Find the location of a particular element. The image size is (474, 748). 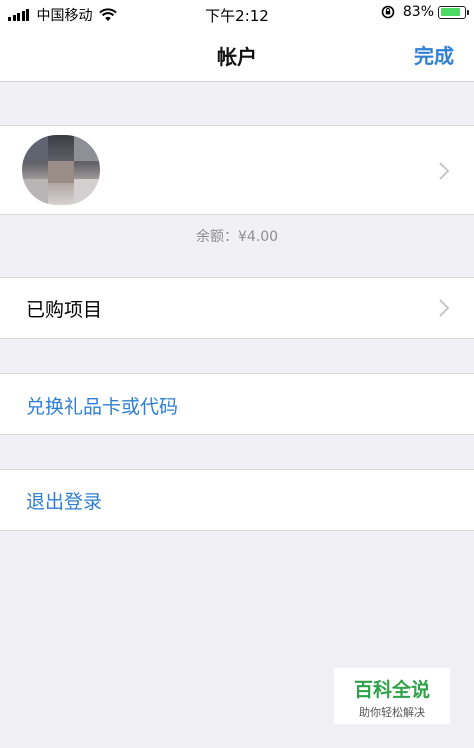

account-profile-cell is located at coordinates (237, 170).